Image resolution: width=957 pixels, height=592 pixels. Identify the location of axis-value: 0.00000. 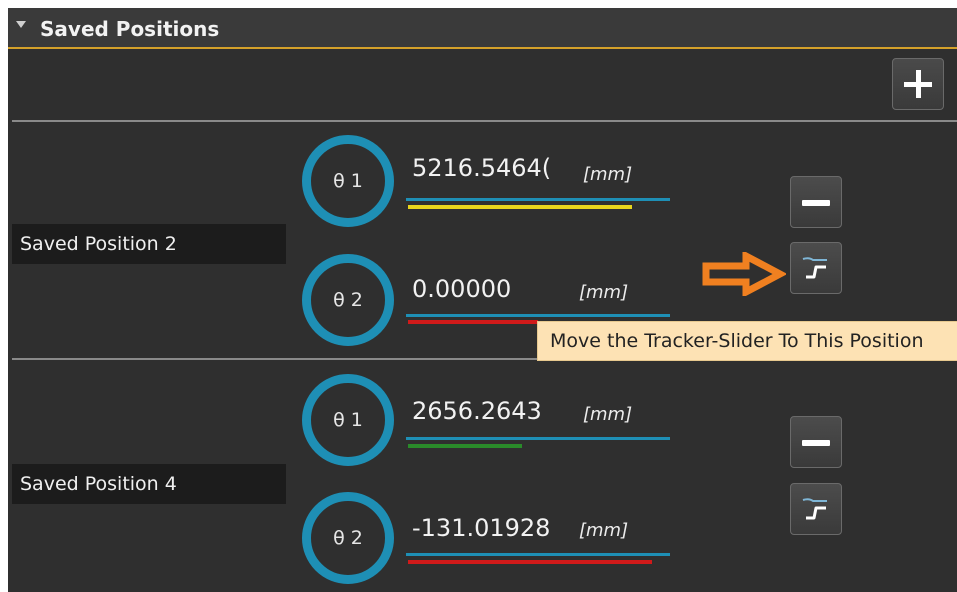
(462, 289).